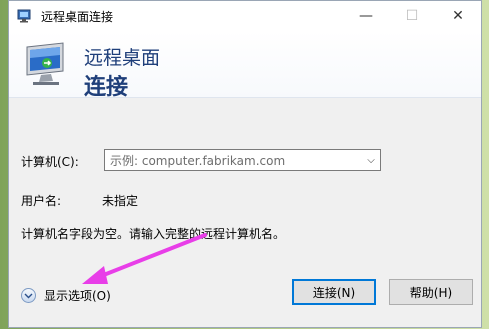 This screenshot has width=489, height=329. Describe the element at coordinates (431, 292) in the screenshot. I see `help-button: 帮助(H)` at that location.